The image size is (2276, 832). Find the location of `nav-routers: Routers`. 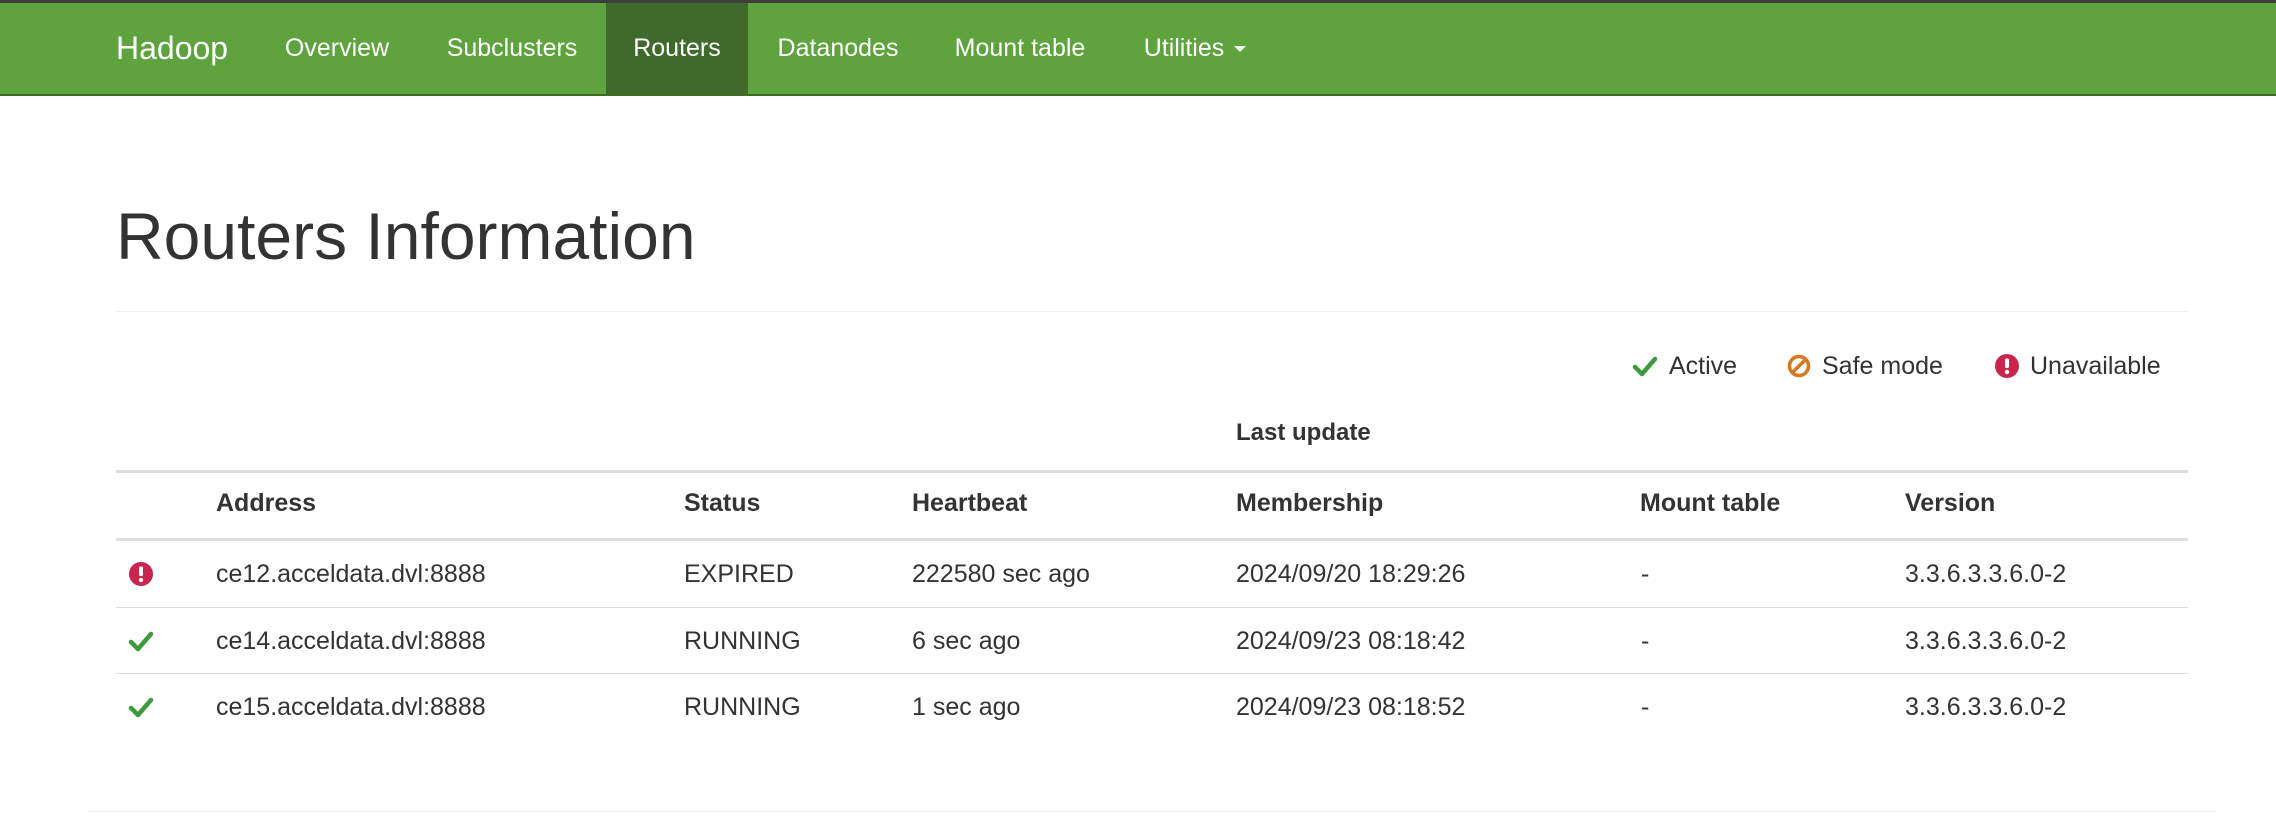

nav-routers: Routers is located at coordinates (677, 48).